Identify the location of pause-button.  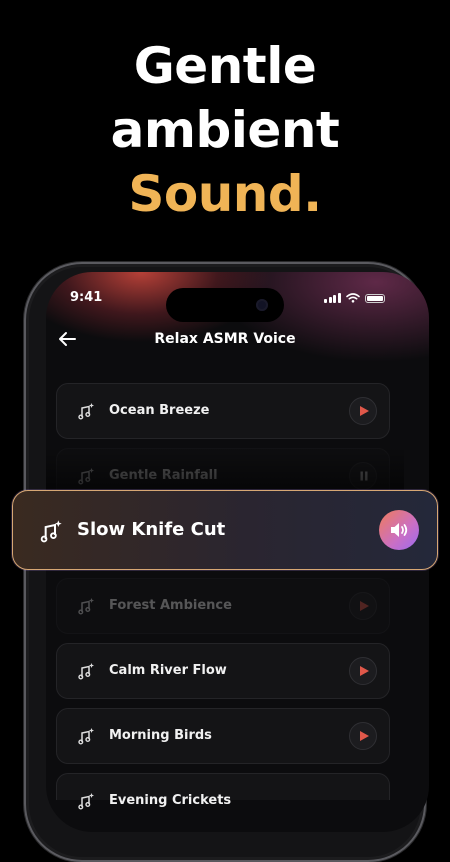
(363, 476).